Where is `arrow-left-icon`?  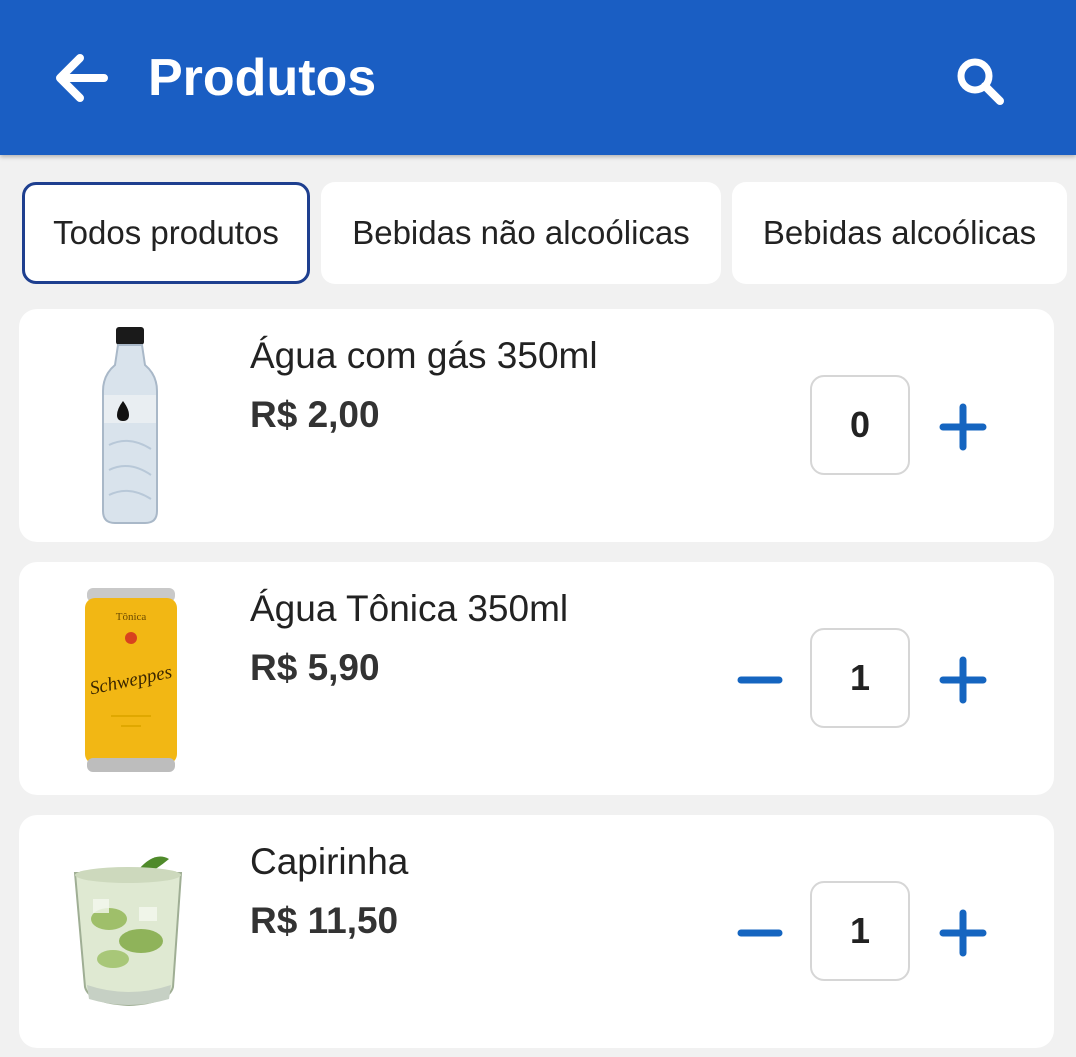
arrow-left-icon is located at coordinates (82, 78).